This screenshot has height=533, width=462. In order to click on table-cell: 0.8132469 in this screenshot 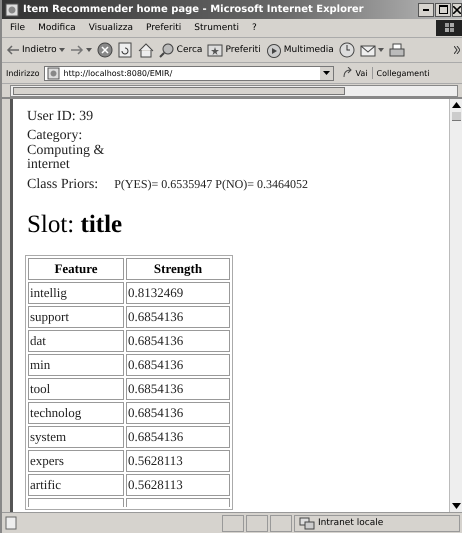, I will do `click(178, 293)`.